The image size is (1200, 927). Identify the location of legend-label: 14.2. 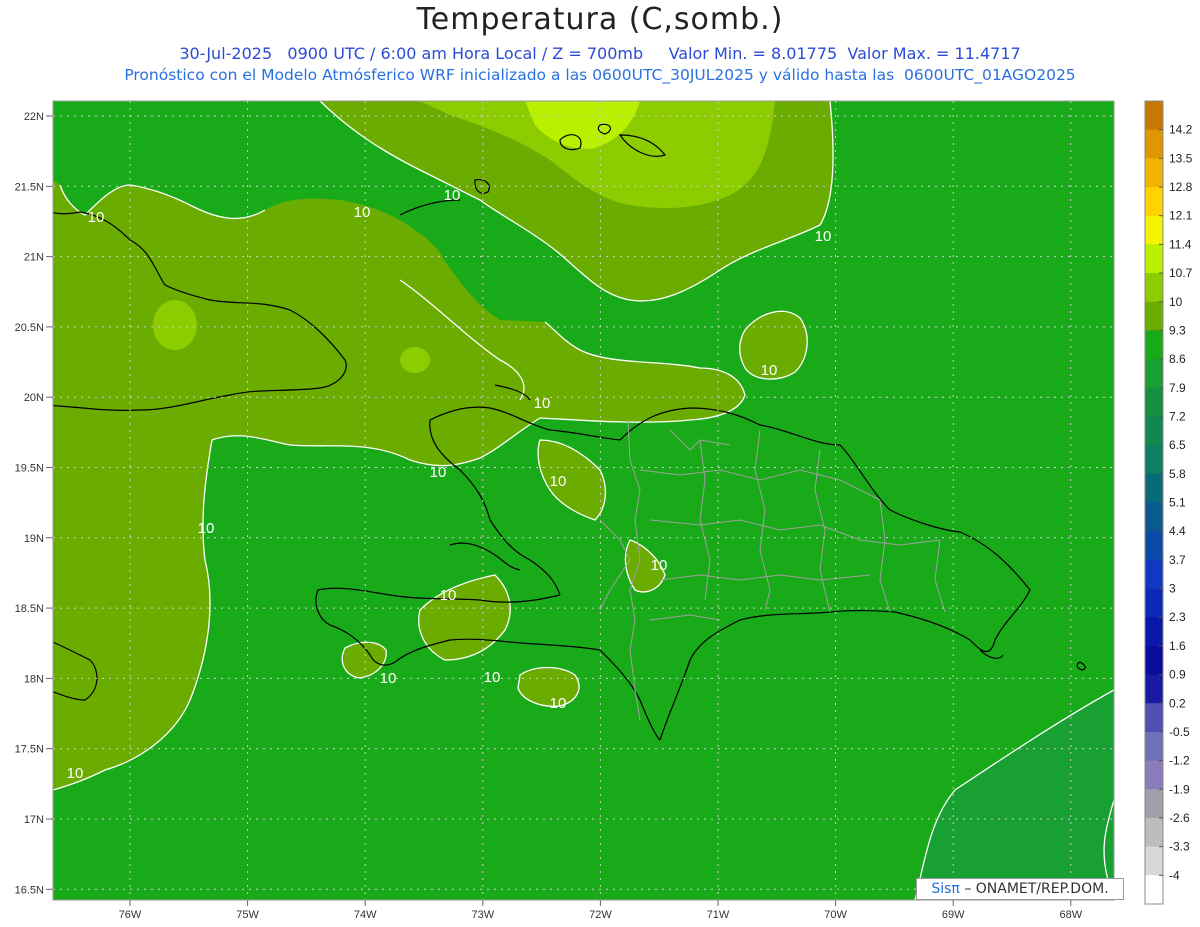
(1181, 130).